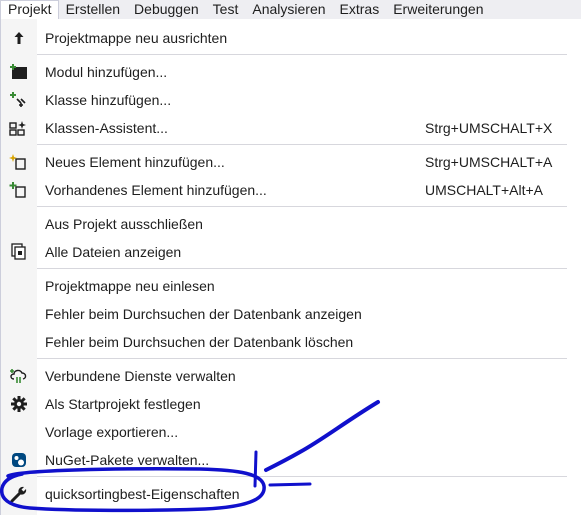 Image resolution: width=581 pixels, height=515 pixels. Describe the element at coordinates (93, 9) in the screenshot. I see `menu-erstellen: Erstellen` at that location.